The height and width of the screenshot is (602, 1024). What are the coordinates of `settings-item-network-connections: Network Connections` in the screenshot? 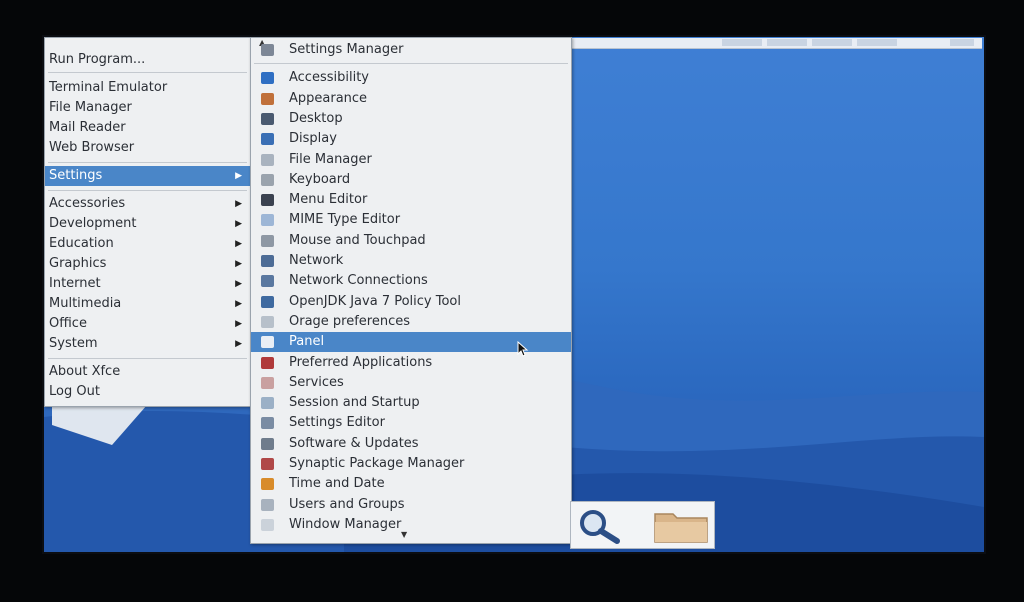 It's located at (411, 281).